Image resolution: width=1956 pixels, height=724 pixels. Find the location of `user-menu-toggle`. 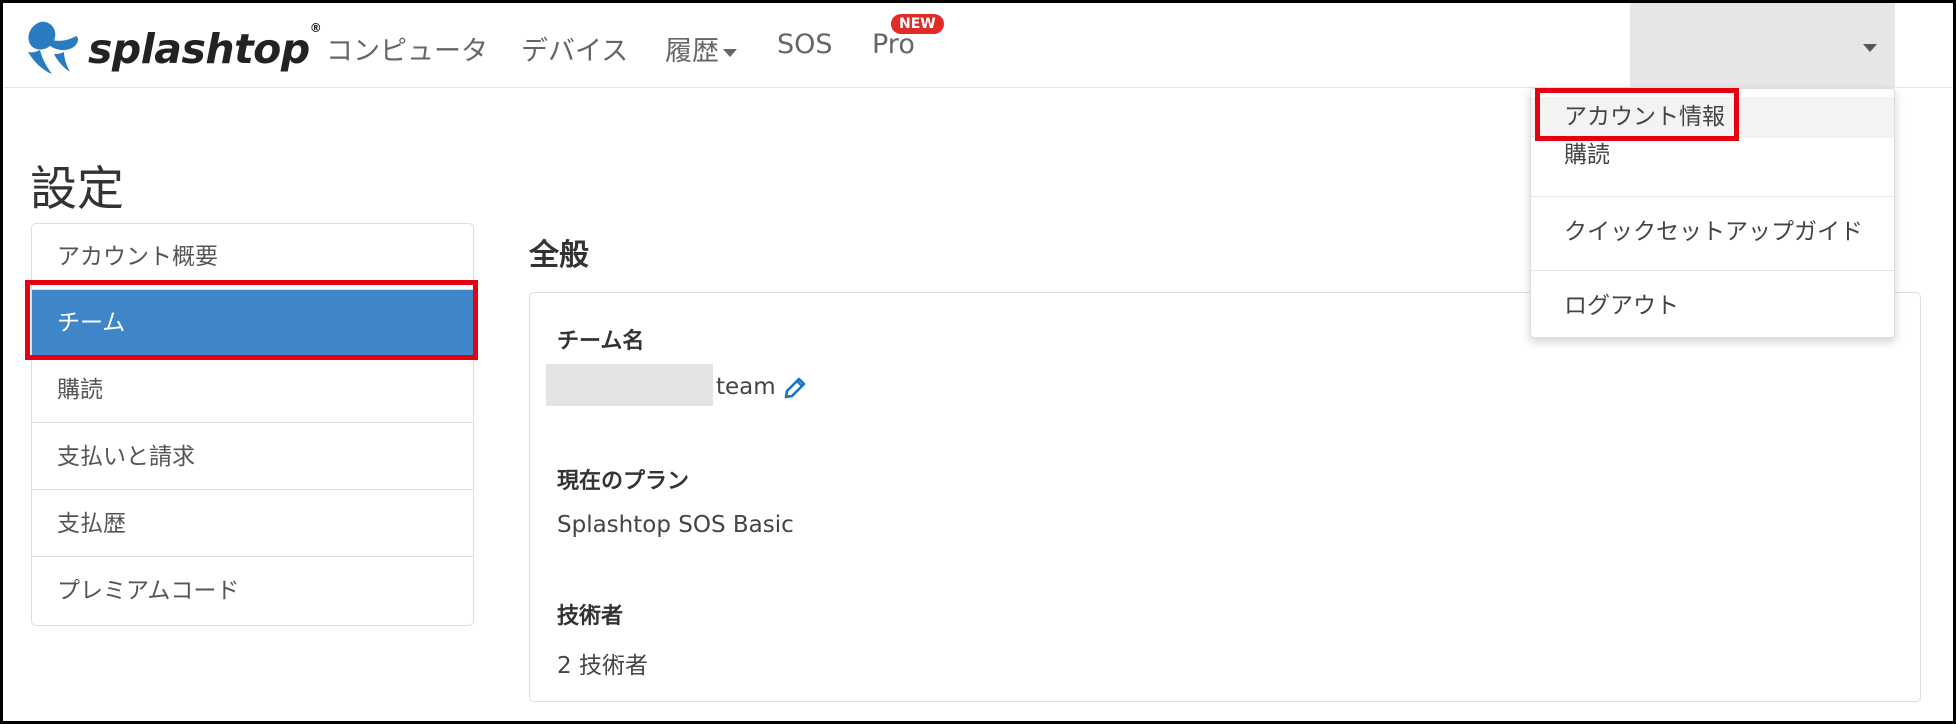

user-menu-toggle is located at coordinates (1762, 45).